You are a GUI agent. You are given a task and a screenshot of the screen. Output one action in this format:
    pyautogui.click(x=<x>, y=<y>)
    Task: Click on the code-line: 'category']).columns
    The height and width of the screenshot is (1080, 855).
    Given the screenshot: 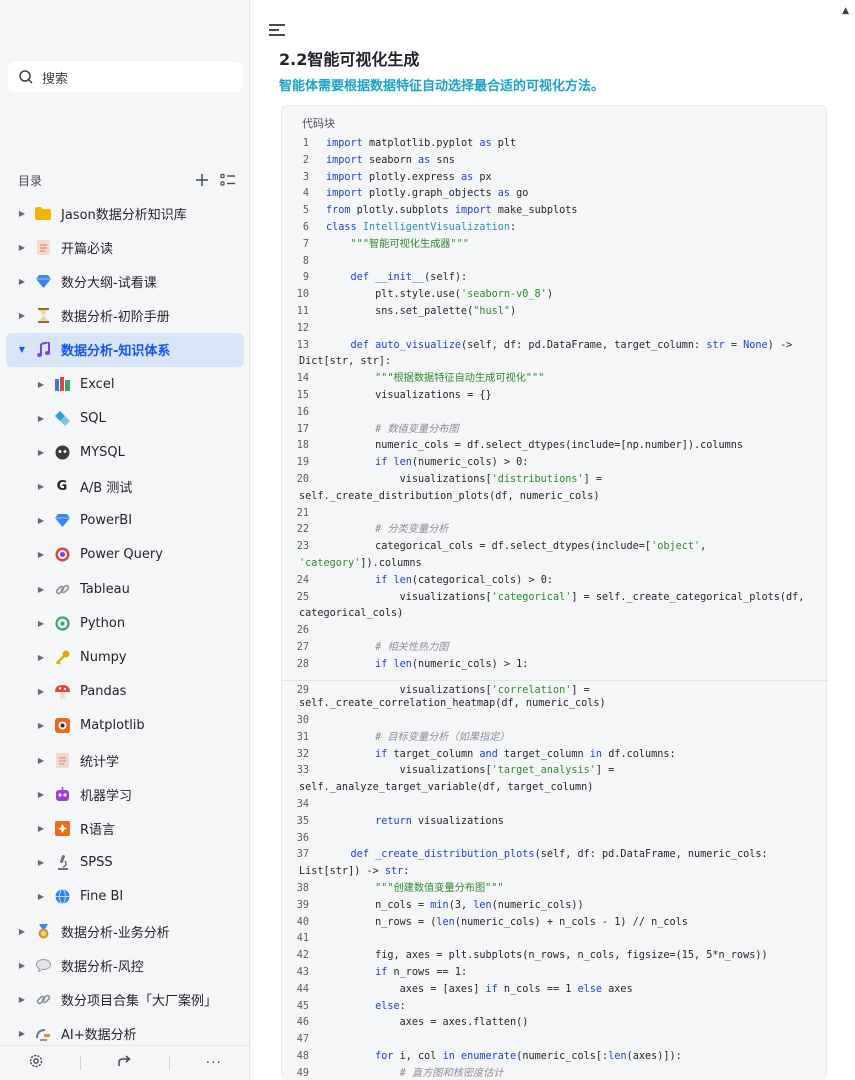 What is the action you would take?
    pyautogui.click(x=360, y=563)
    